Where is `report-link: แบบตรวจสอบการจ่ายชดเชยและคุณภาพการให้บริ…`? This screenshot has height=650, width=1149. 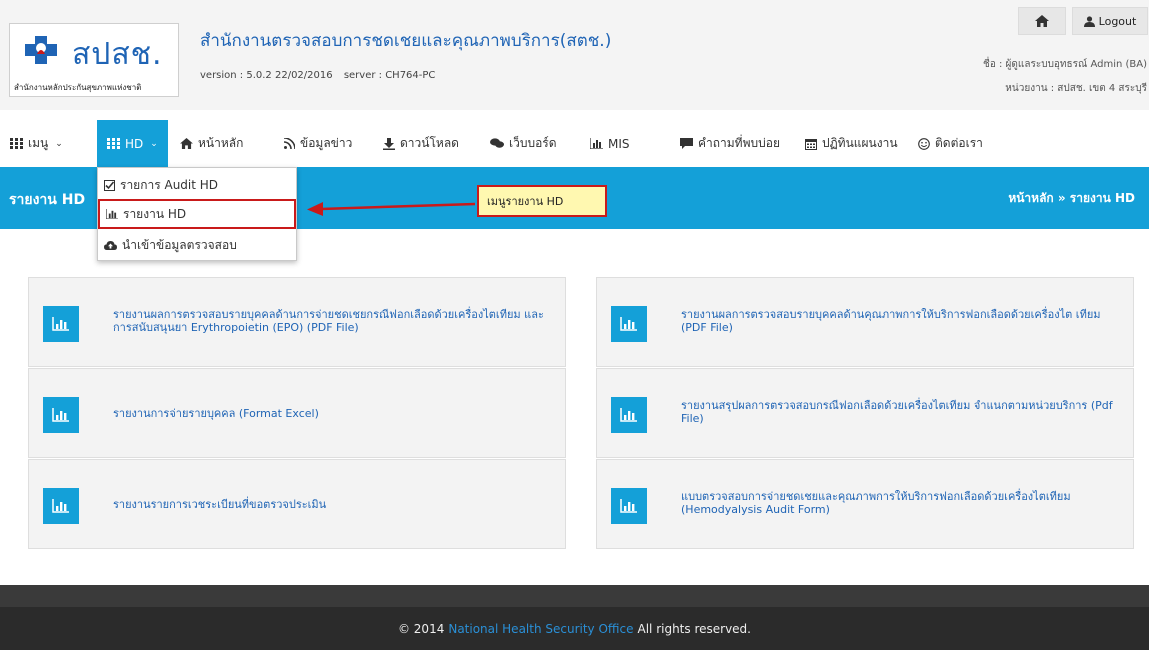
report-link: แบบตรวจสอบการจ่ายชดเชยและคุณภาพการให้บริ… is located at coordinates (901, 503).